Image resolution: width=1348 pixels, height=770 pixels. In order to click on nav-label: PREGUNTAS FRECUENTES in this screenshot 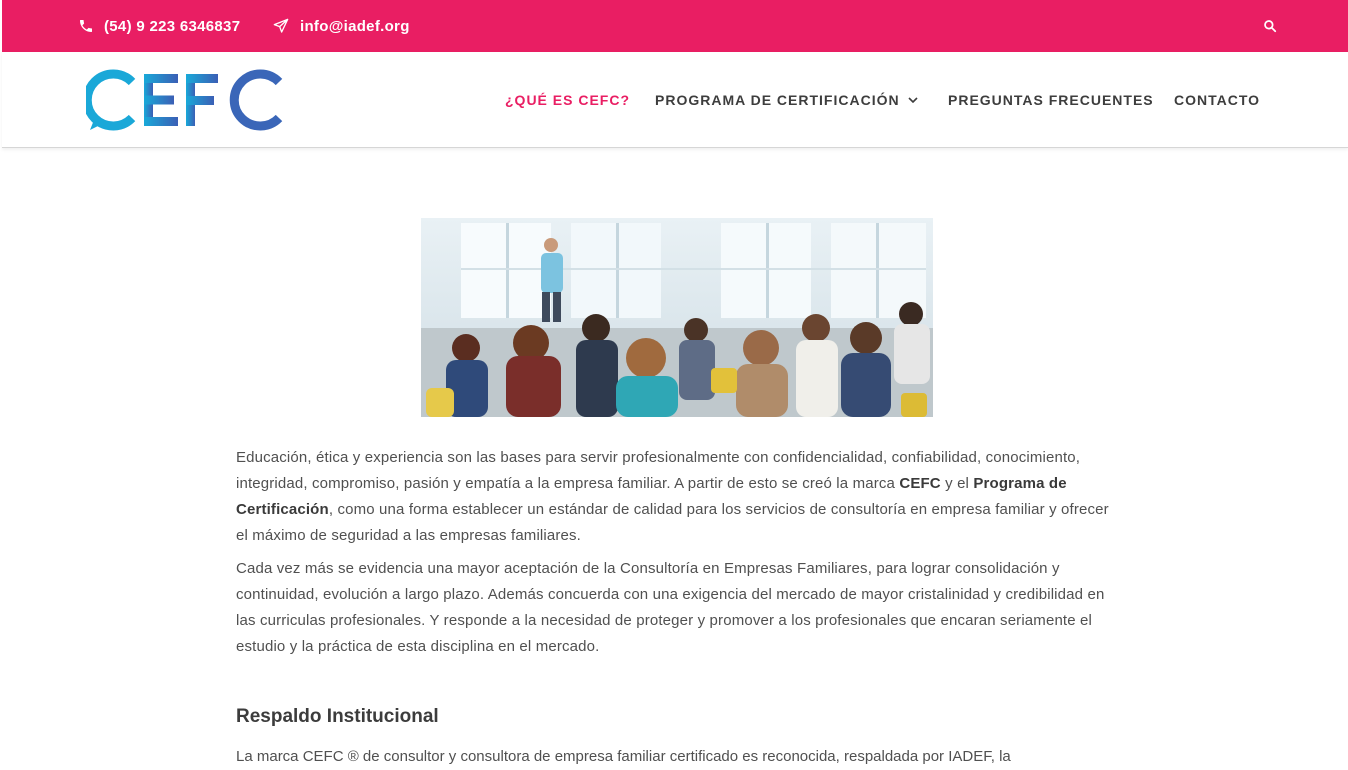, I will do `click(1051, 99)`.